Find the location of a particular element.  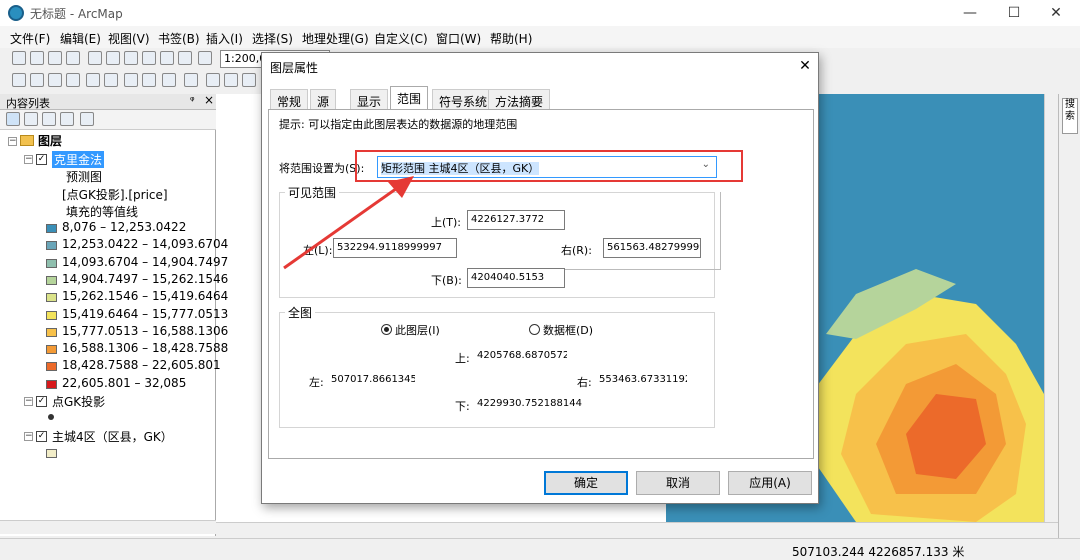

close-window-button: ✕ is located at coordinates (1056, 13).